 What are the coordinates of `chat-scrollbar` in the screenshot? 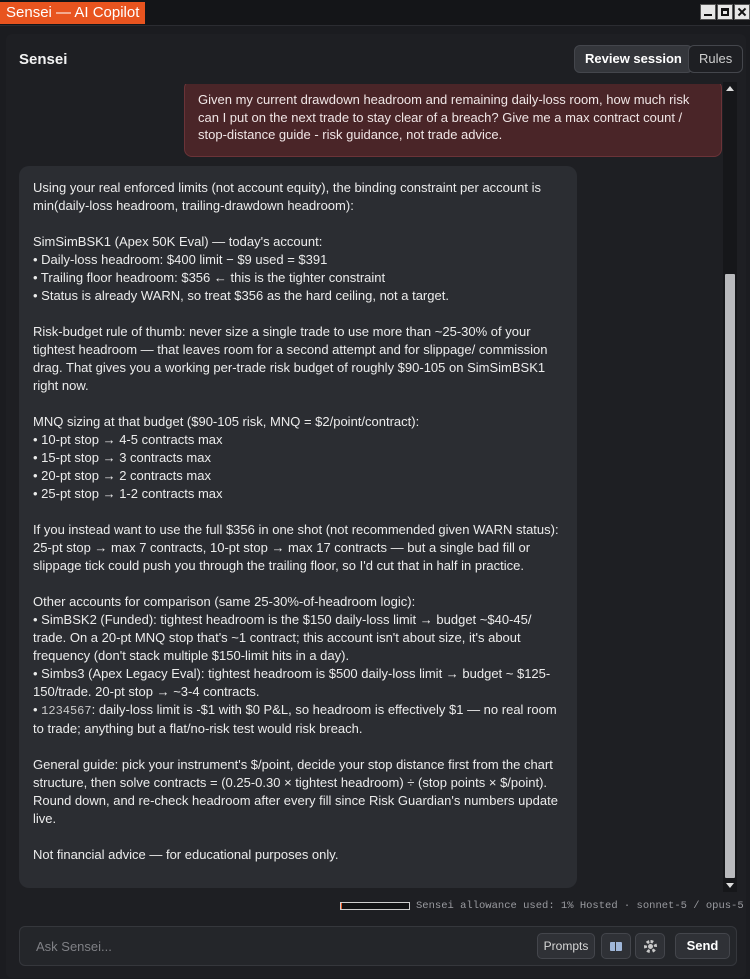 It's located at (730, 487).